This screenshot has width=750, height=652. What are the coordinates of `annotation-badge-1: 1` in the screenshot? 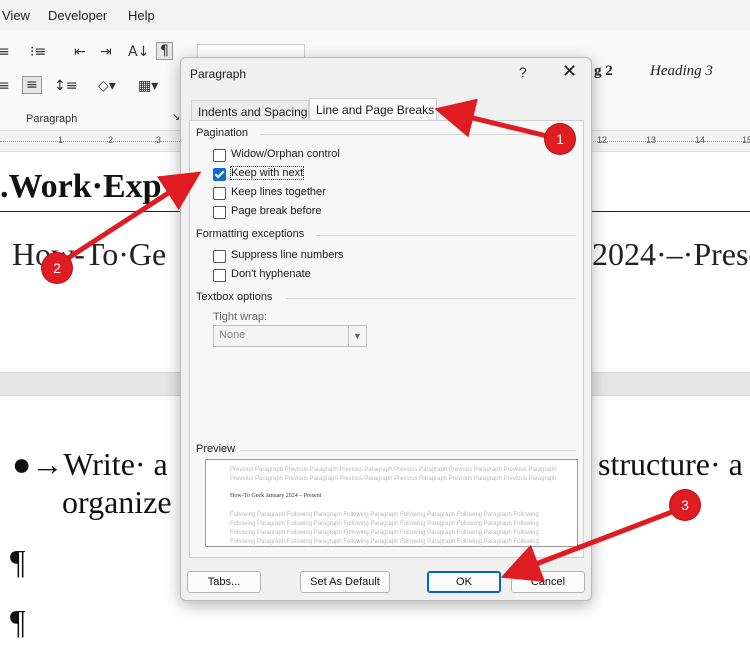 It's located at (560, 139).